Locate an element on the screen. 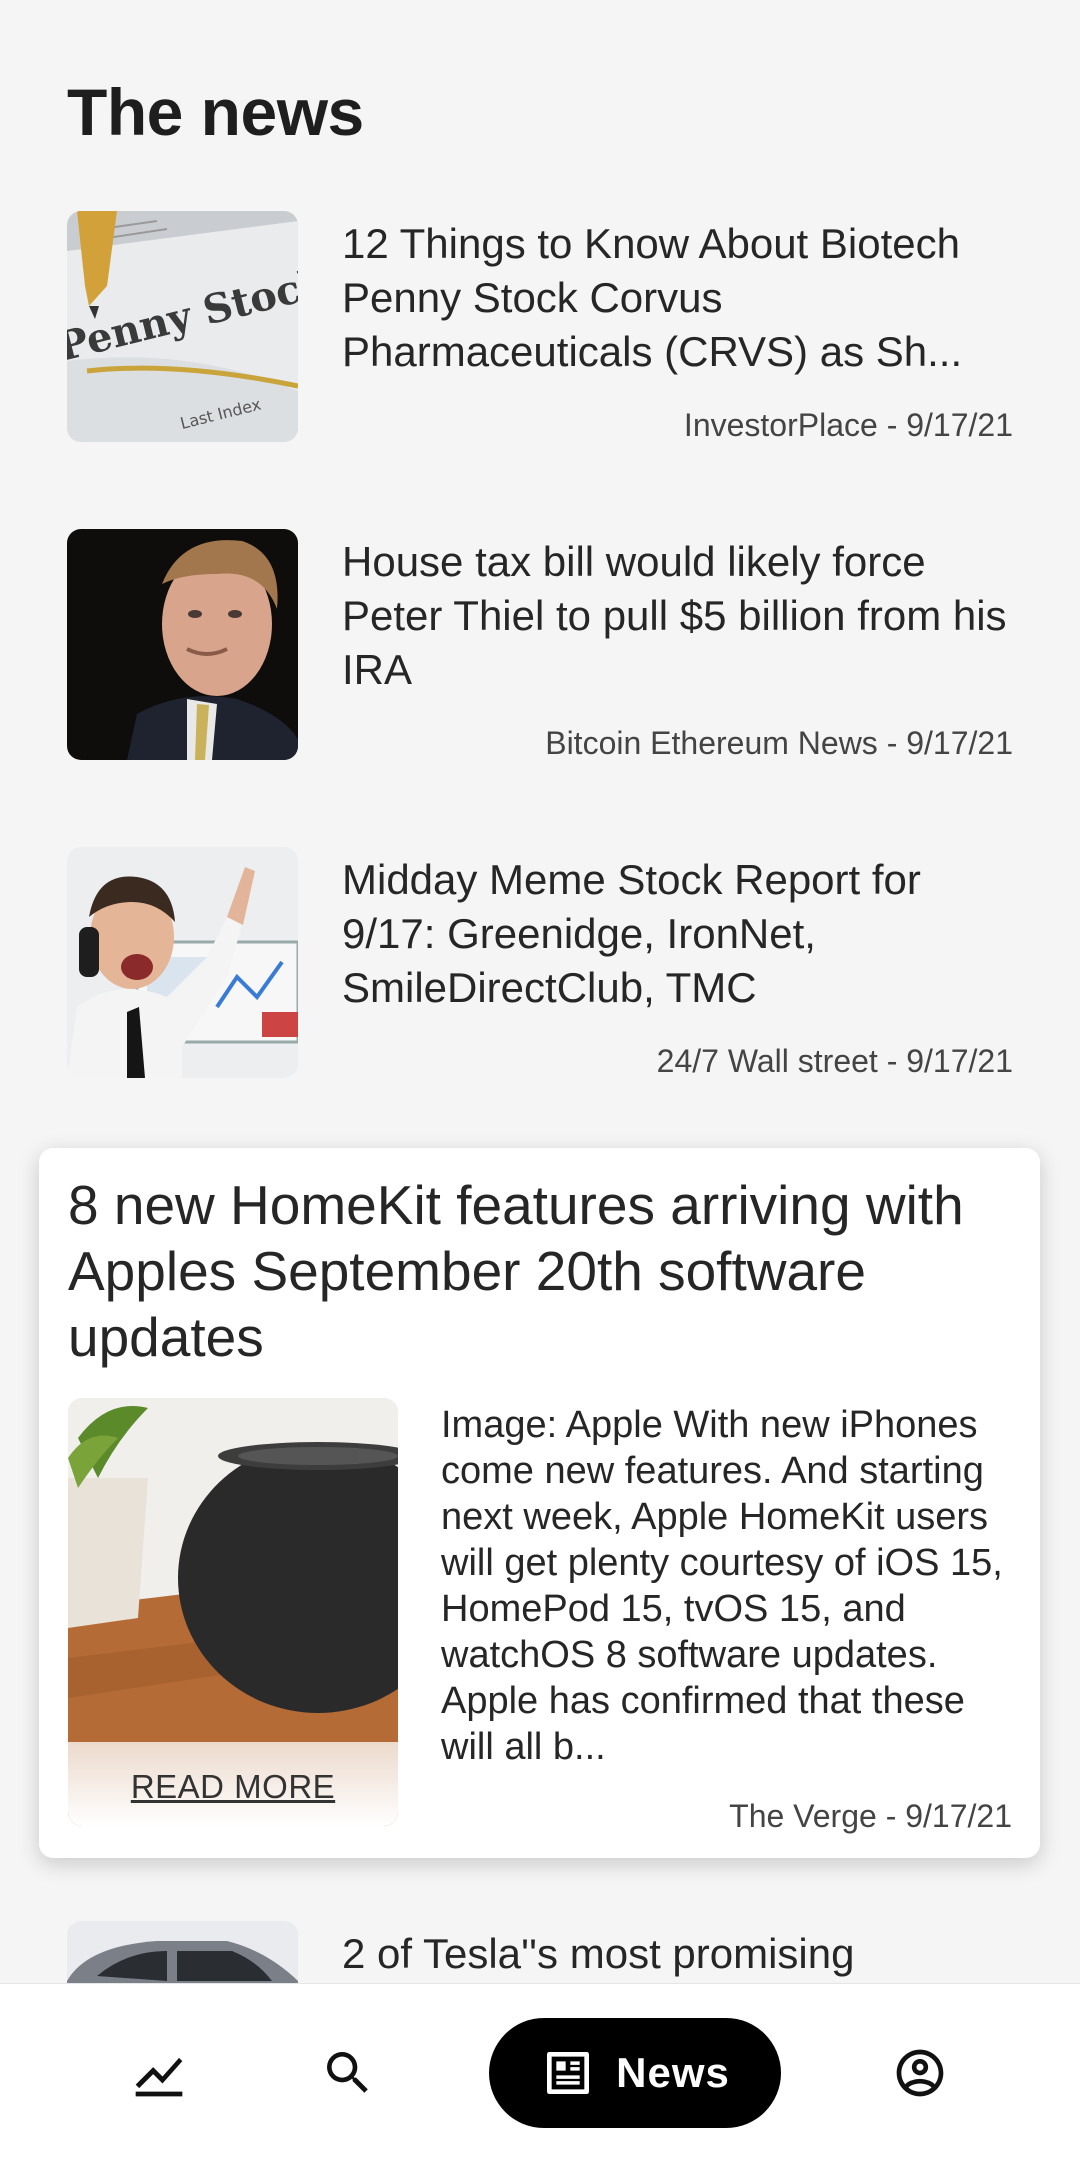 The height and width of the screenshot is (2160, 1080). article-source-date: 24/7 Wall street - 9/17/21 is located at coordinates (834, 1061).